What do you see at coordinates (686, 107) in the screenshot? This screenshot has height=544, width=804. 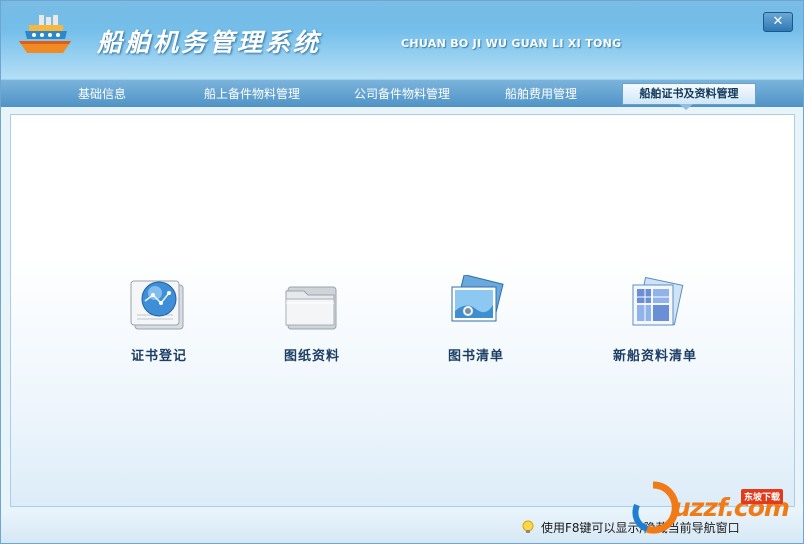 I see `active-tab-indicator` at bounding box center [686, 107].